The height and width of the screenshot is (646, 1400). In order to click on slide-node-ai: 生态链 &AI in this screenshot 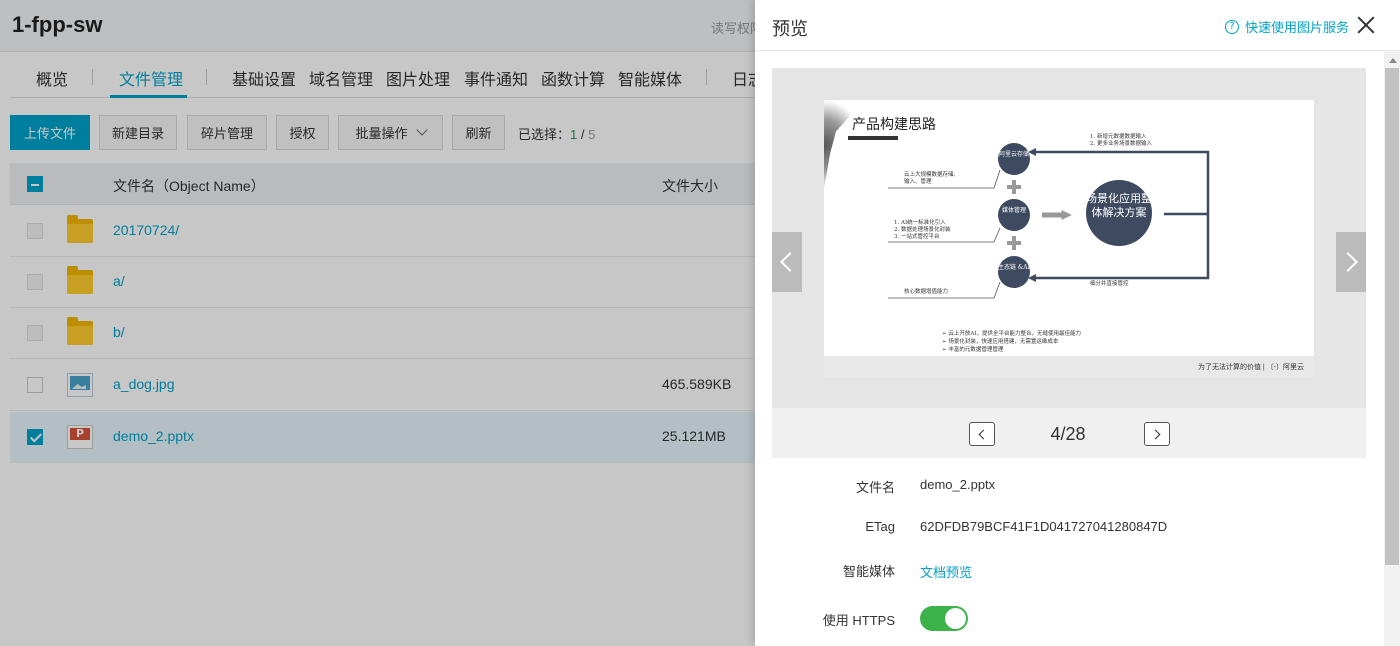, I will do `click(1014, 272)`.